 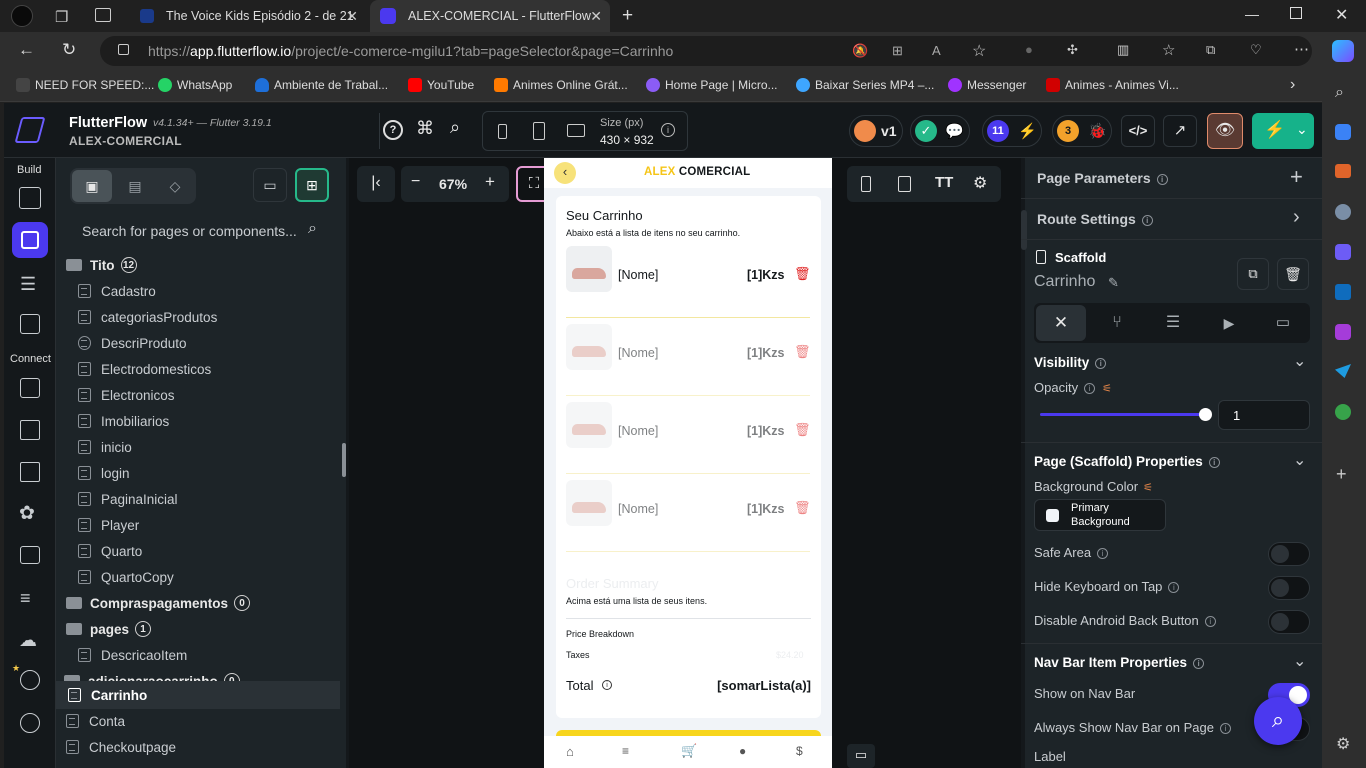 What do you see at coordinates (1082, 131) in the screenshot?
I see `debug-button: 3 🐞` at bounding box center [1082, 131].